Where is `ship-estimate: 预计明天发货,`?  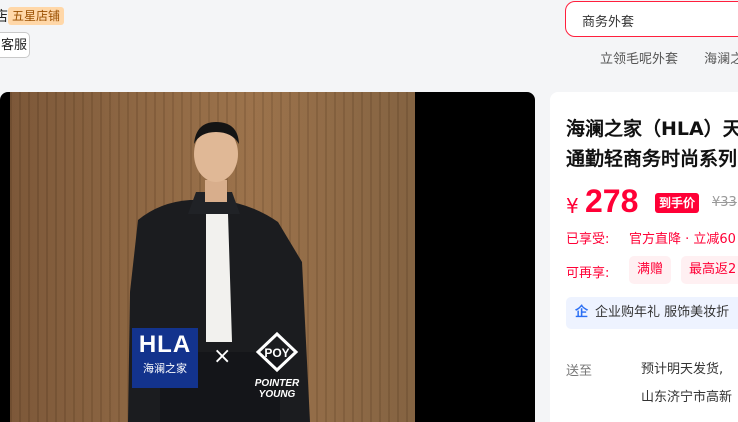
ship-estimate: 预计明天发货, is located at coordinates (682, 369).